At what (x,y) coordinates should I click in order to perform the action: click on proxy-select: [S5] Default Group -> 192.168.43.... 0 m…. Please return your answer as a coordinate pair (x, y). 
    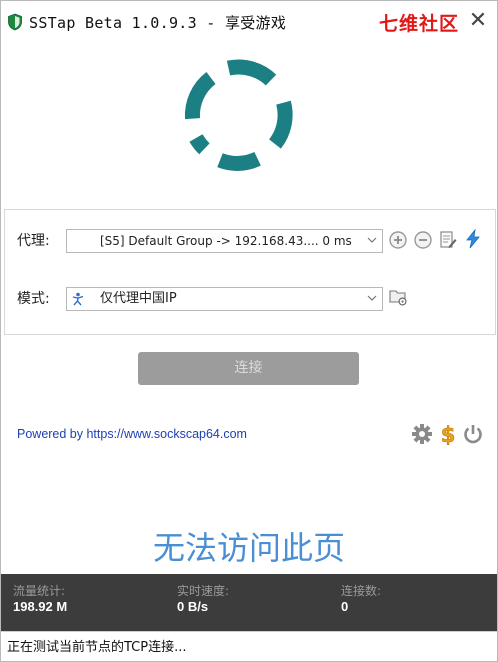
    Looking at the image, I should click on (224, 241).